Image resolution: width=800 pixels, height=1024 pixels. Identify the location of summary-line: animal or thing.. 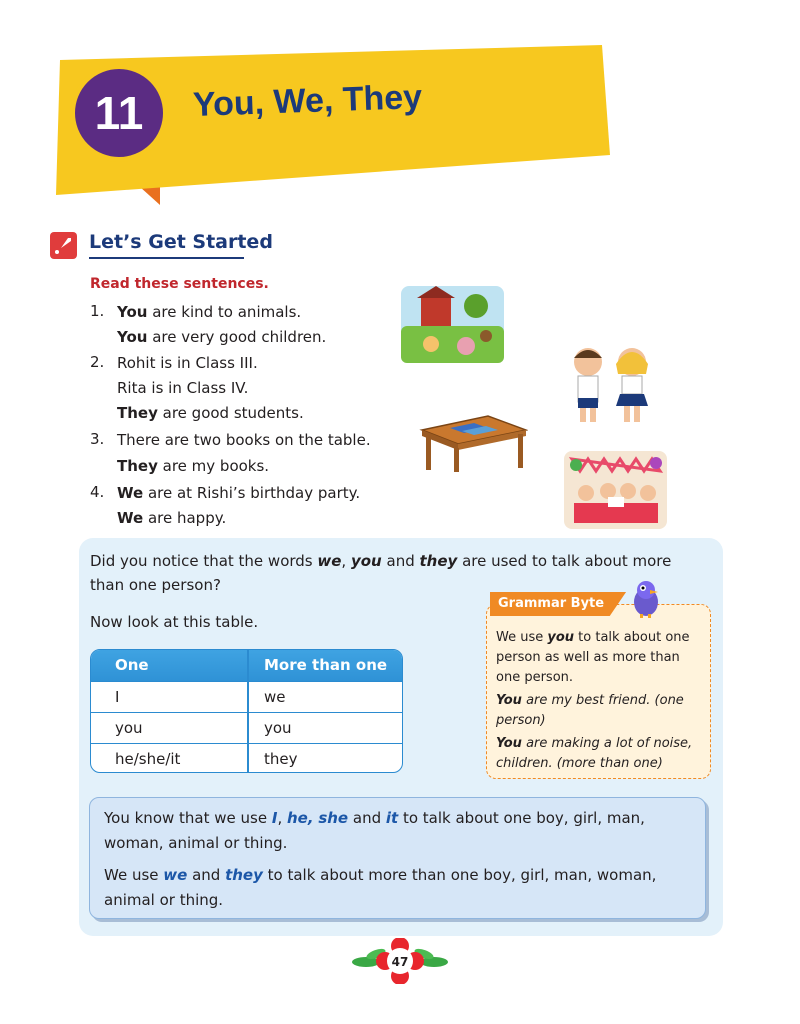
(164, 900).